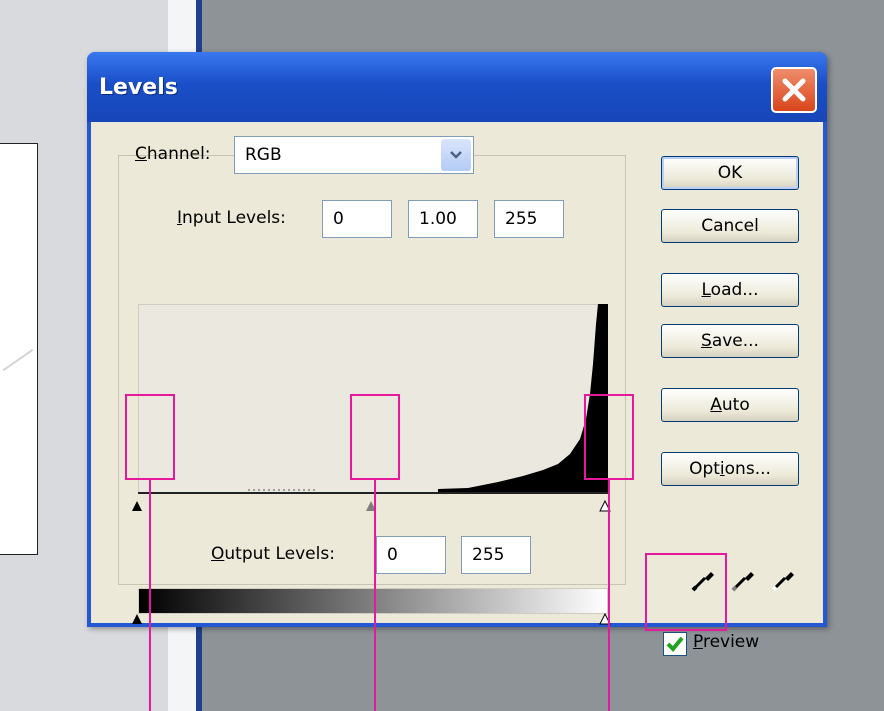 Image resolution: width=884 pixels, height=711 pixels. Describe the element at coordinates (231, 218) in the screenshot. I see `input-levels-label: Input Levels:` at that location.